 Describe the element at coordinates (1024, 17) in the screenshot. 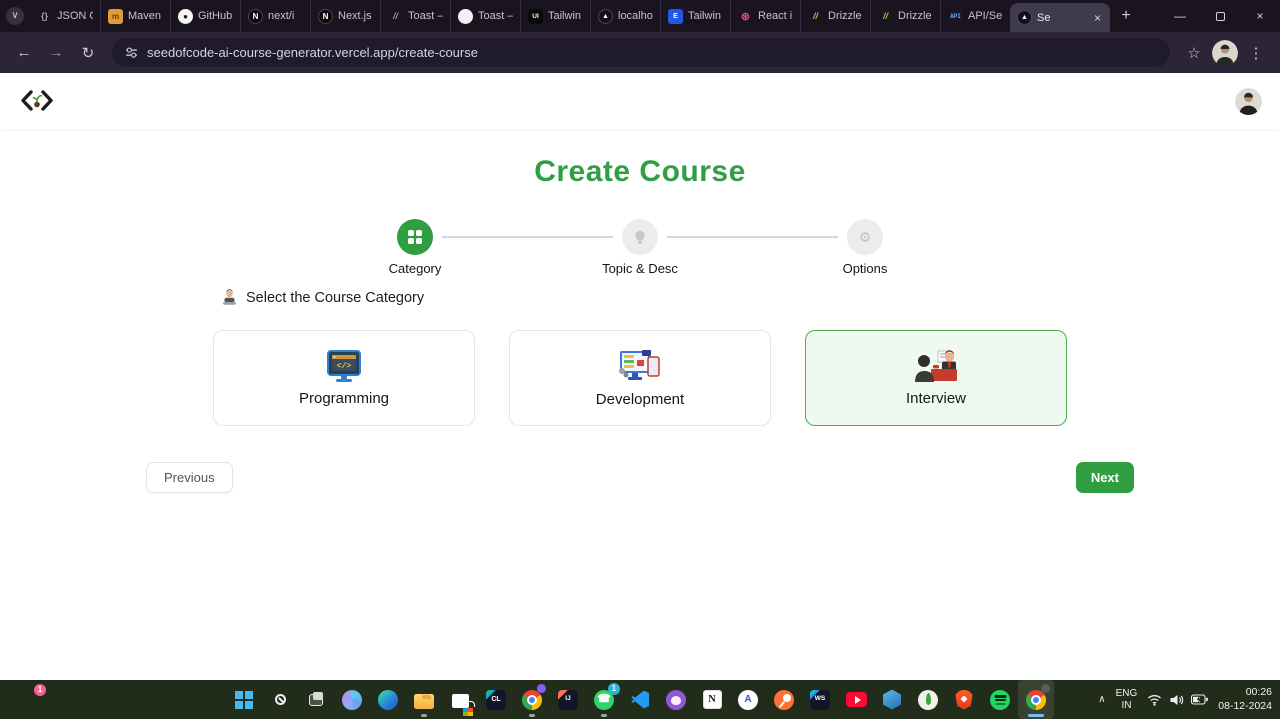

I see `vercel-active-favicon-icon: ▲` at that location.